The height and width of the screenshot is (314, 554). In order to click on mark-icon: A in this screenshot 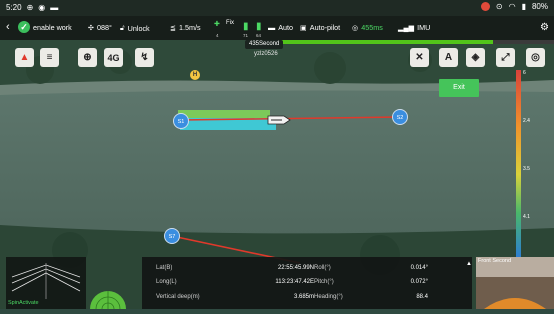, I will do `click(448, 57)`.